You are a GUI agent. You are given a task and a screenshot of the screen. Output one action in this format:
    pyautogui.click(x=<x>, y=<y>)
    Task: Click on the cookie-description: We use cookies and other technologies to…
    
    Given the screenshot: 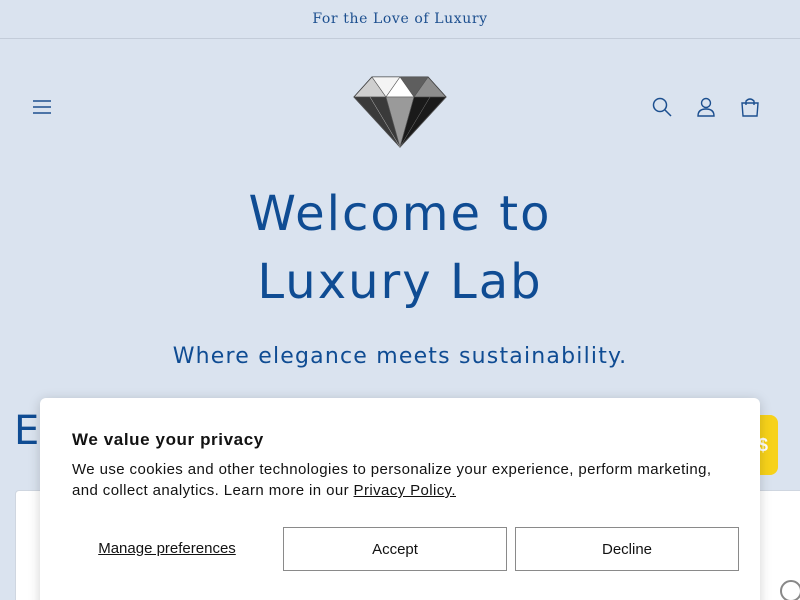 What is the action you would take?
    pyautogui.click(x=392, y=480)
    